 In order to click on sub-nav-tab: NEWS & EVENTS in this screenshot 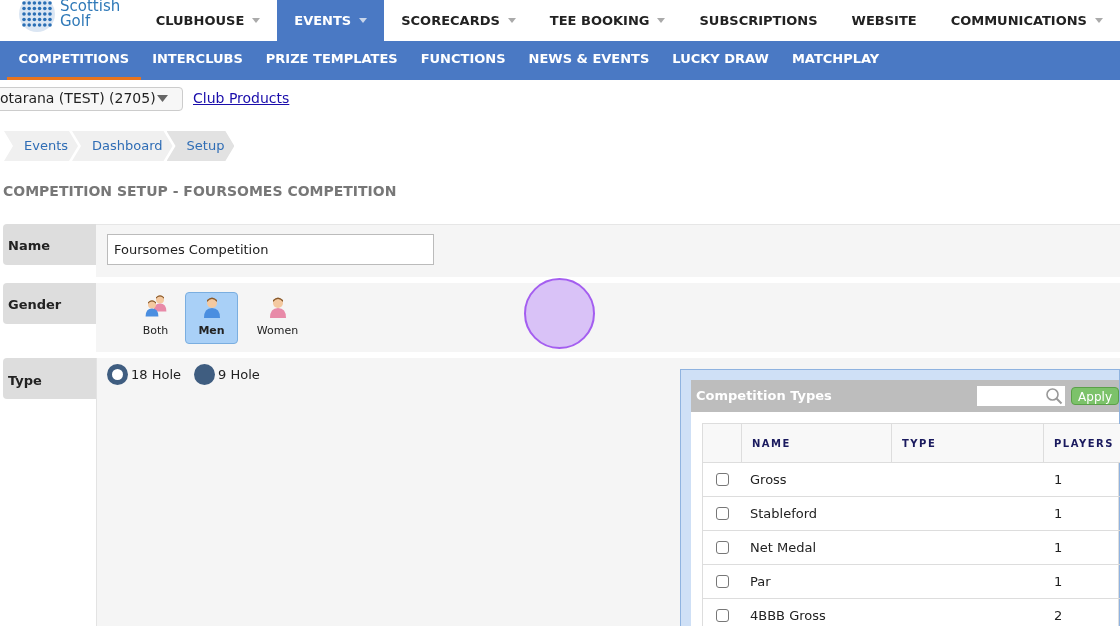, I will do `click(589, 60)`.